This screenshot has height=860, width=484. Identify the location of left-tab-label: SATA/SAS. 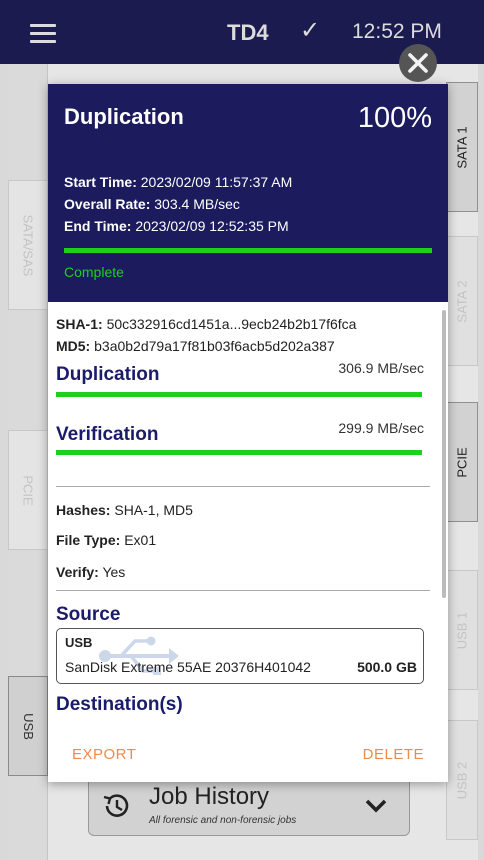
(28, 245).